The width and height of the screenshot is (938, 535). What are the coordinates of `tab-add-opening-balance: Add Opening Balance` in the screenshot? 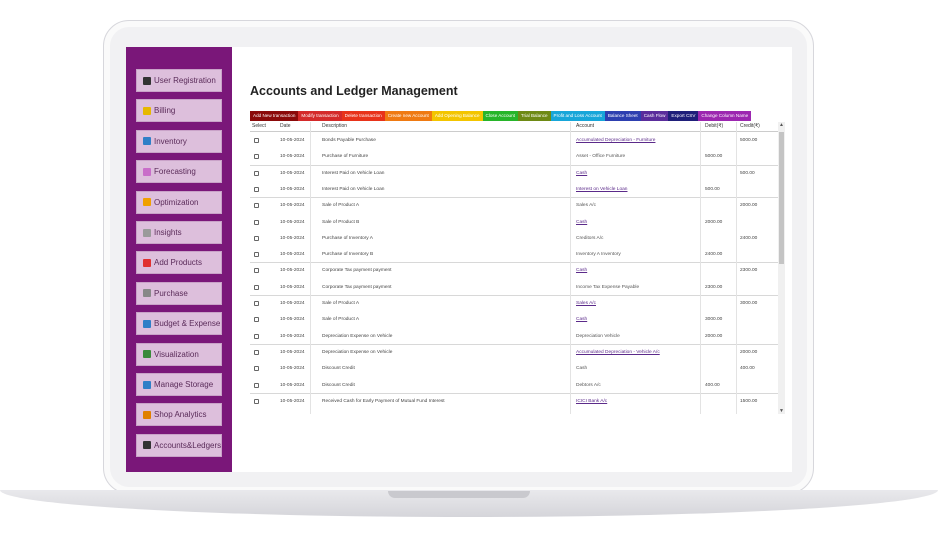 It's located at (457, 116).